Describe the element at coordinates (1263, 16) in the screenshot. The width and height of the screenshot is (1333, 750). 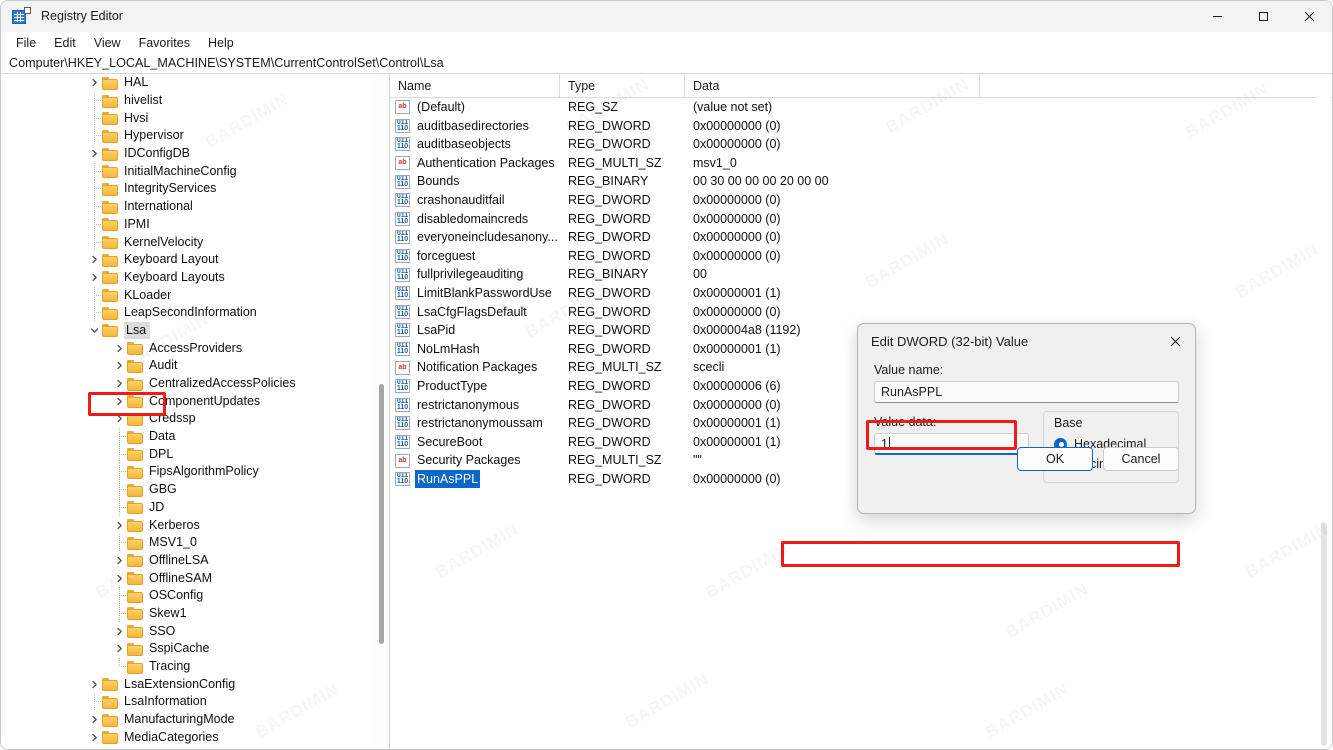
I see `maximize-button` at that location.